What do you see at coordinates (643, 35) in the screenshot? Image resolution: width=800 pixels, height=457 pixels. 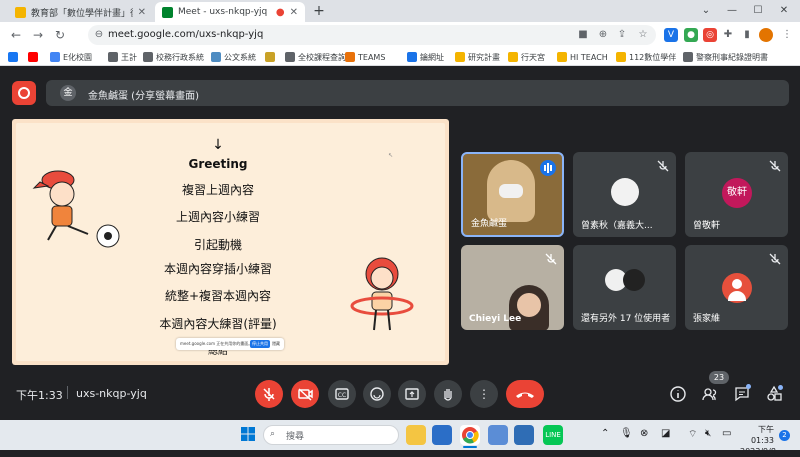 I see `bookmark-star-icon: ☆` at bounding box center [643, 35].